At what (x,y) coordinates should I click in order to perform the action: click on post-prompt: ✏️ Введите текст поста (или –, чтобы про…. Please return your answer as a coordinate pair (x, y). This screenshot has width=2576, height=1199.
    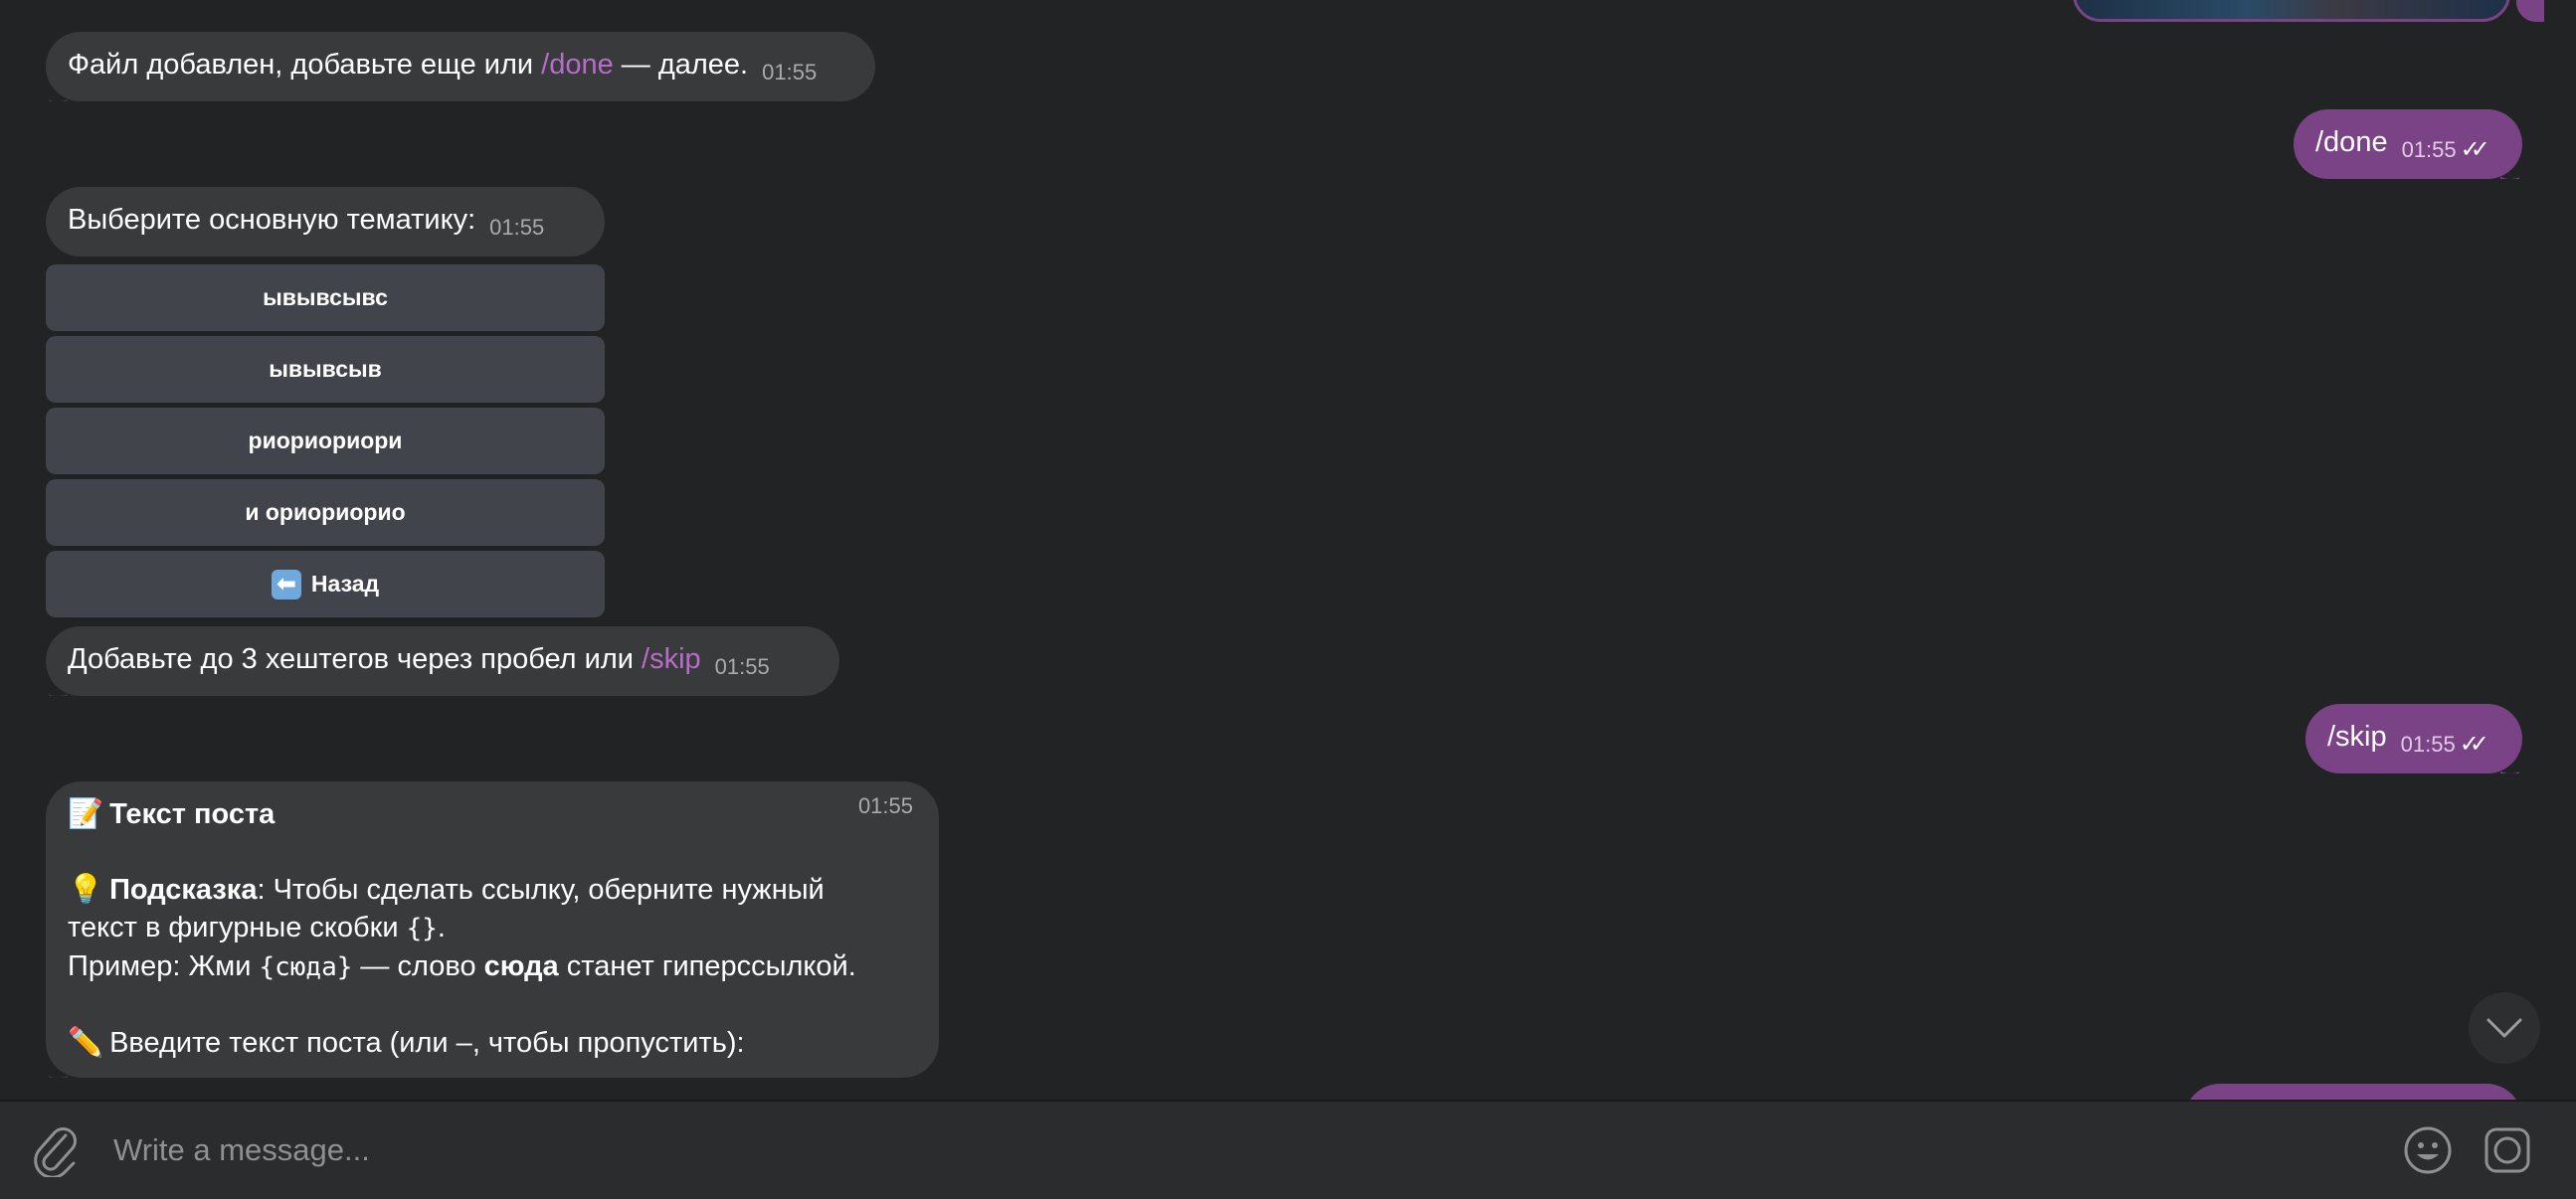
    Looking at the image, I should click on (492, 927).